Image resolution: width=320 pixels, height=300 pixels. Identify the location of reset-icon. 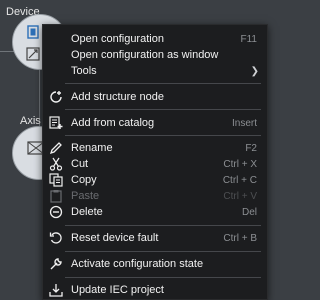
(56, 238).